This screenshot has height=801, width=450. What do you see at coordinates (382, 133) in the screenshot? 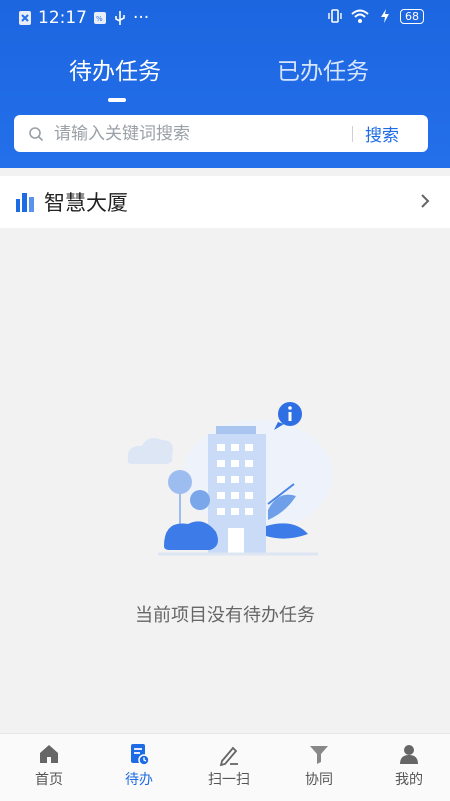
I see `search-button: 搜索` at bounding box center [382, 133].